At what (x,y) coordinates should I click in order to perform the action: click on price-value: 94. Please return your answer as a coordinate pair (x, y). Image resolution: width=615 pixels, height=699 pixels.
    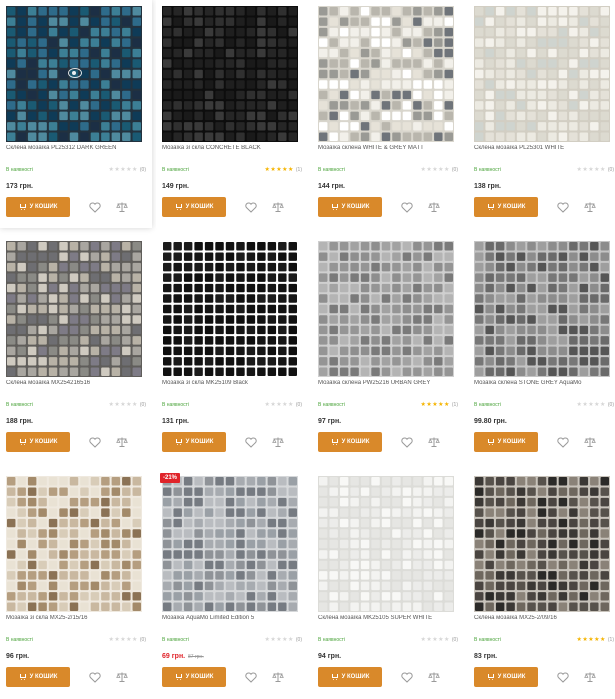
    Looking at the image, I should click on (322, 656).